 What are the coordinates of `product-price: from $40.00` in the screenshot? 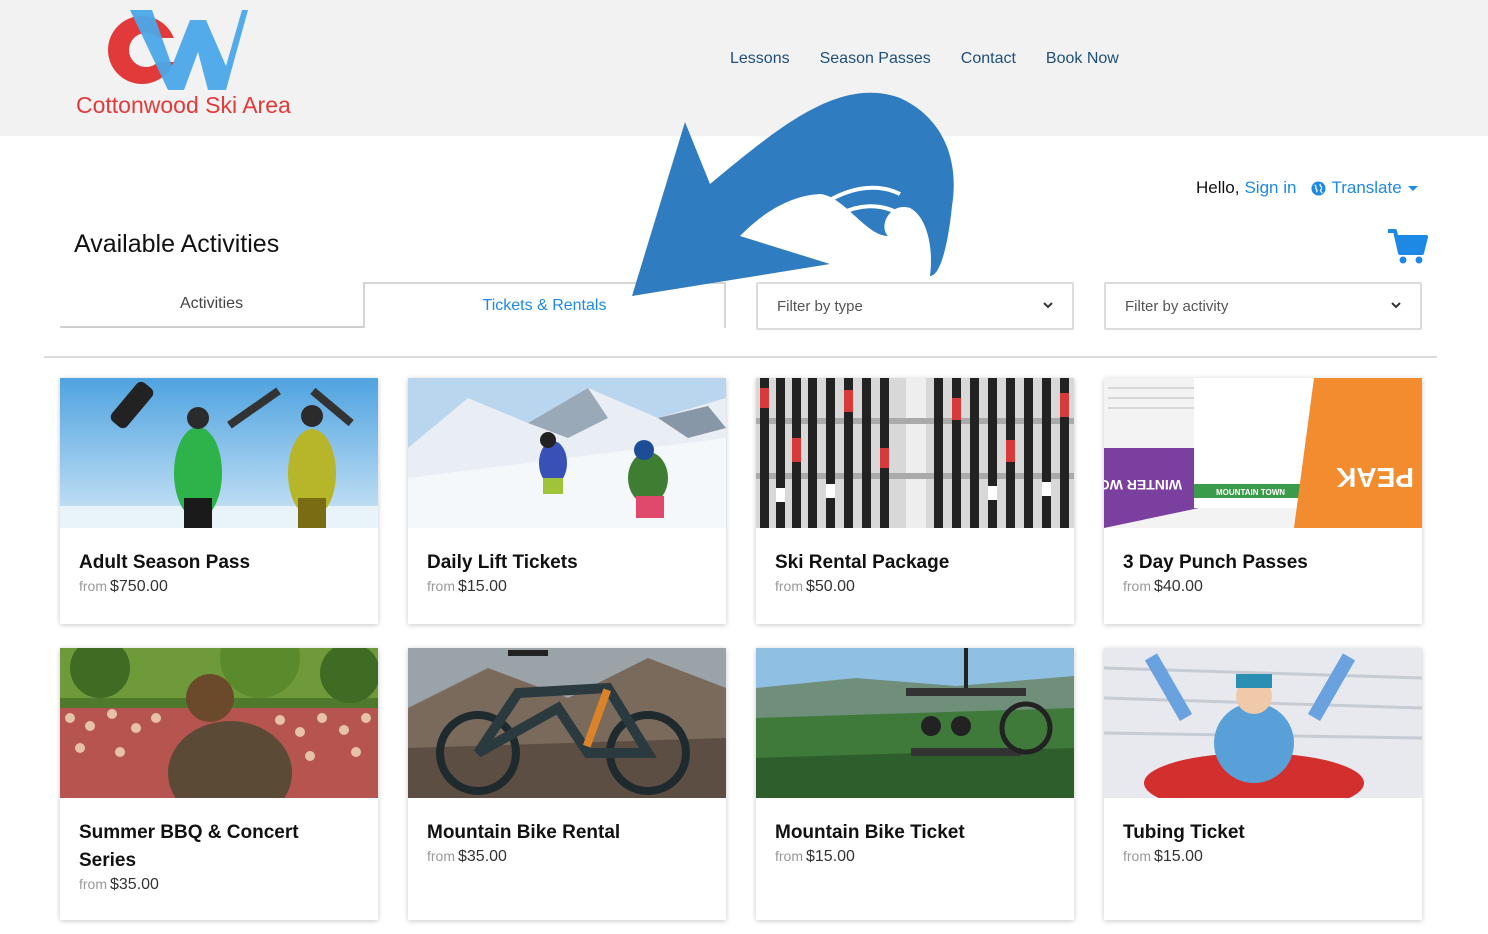 It's located at (1263, 586).